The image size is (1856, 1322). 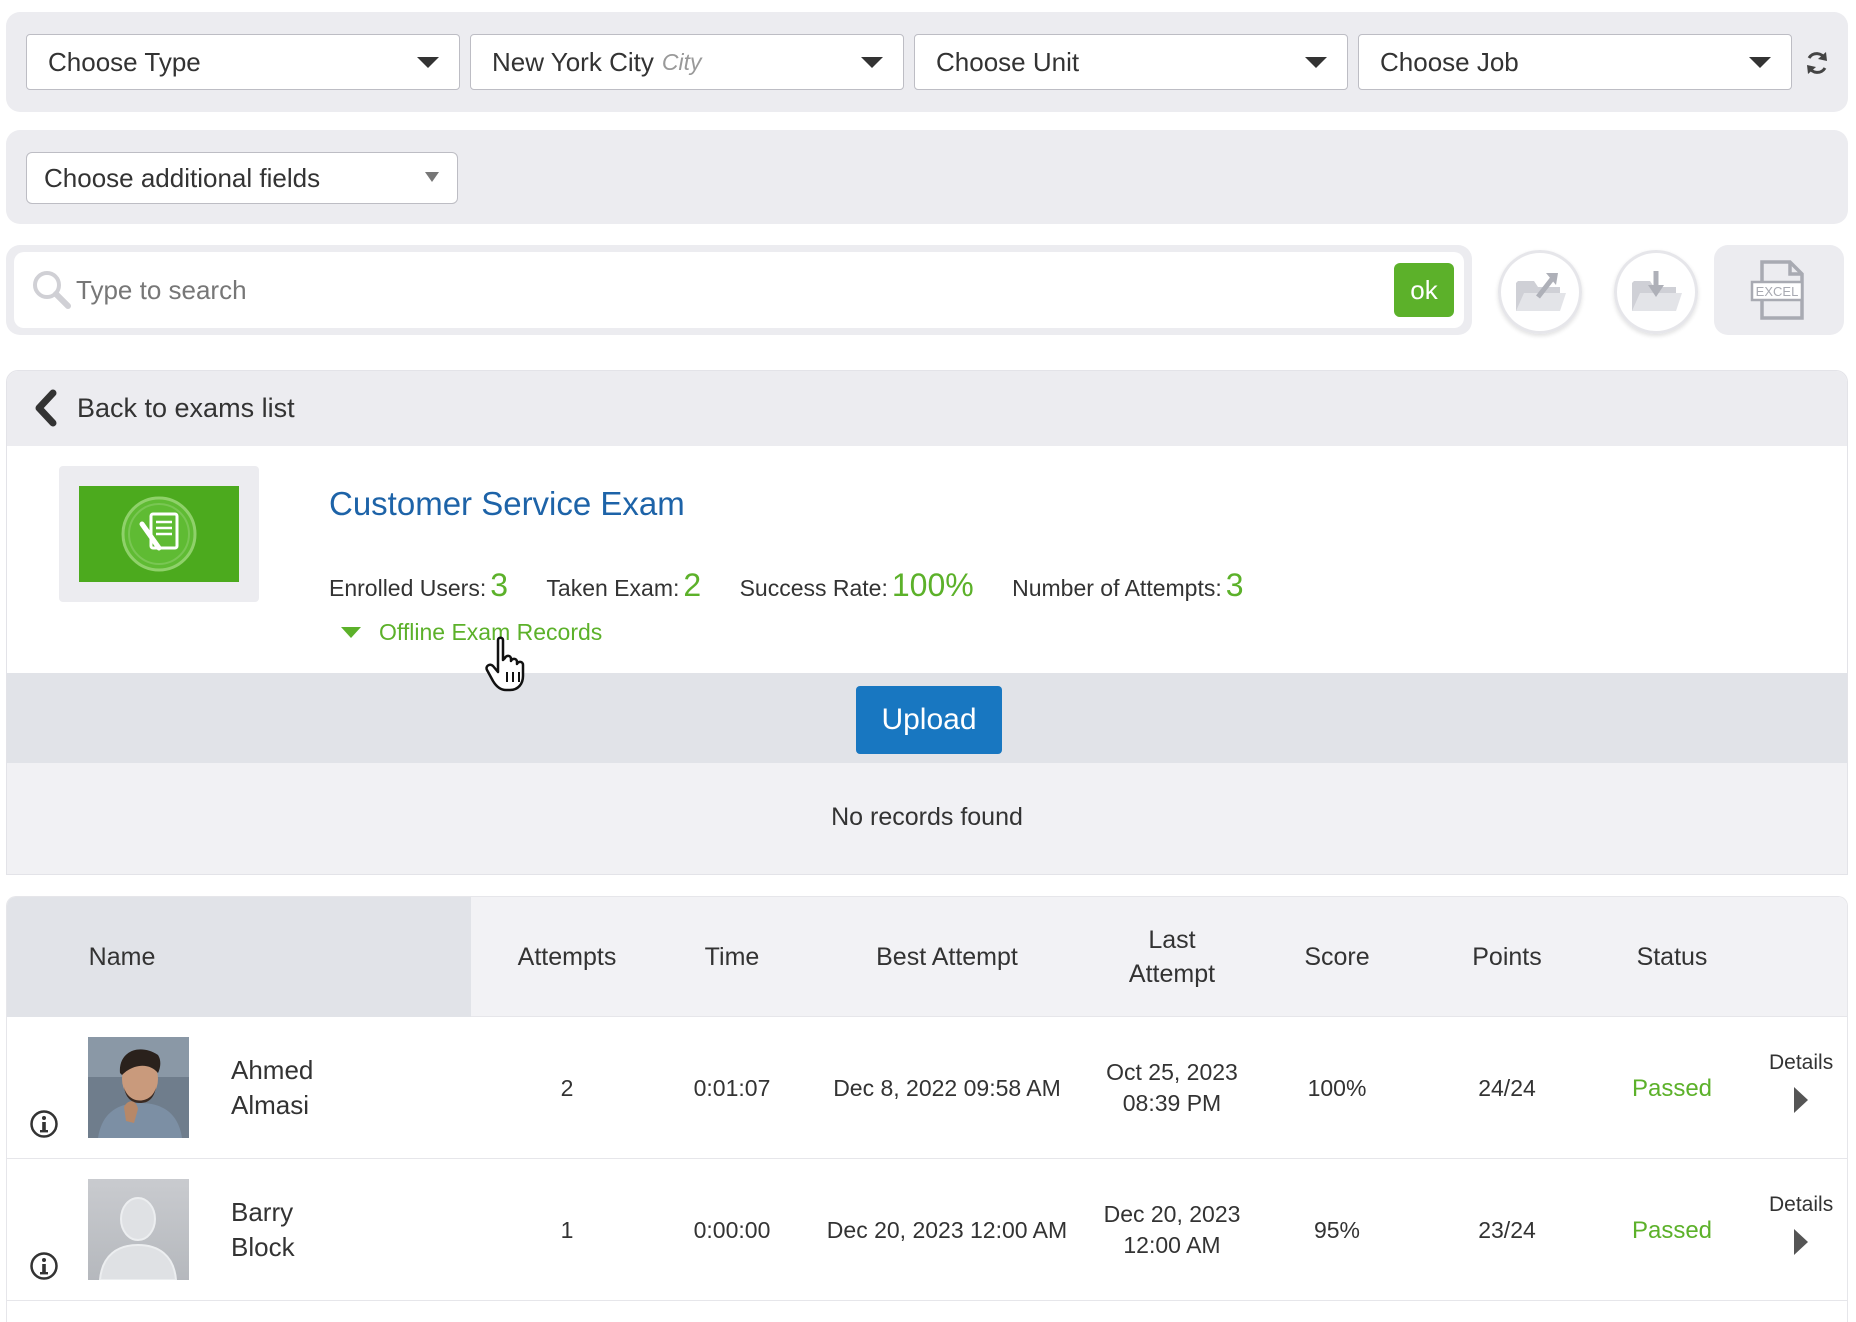 I want to click on attempts-cell: 1, so click(x=567, y=1229).